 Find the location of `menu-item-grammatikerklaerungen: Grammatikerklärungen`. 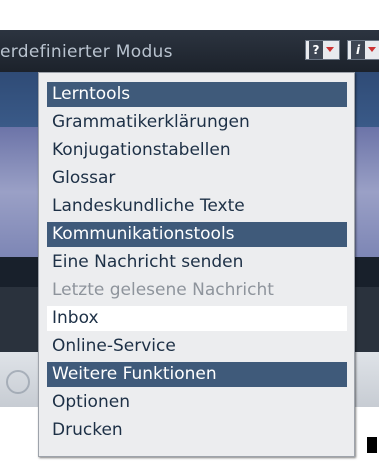

menu-item-grammatikerklaerungen: Grammatikerklärungen is located at coordinates (197, 122).